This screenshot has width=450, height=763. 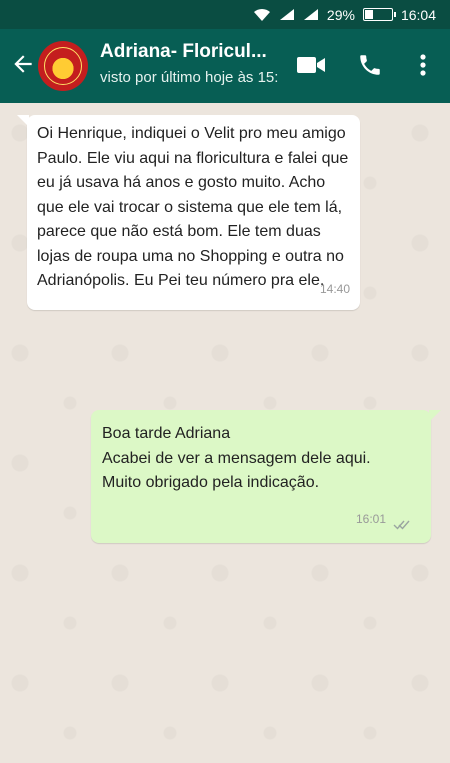 I want to click on message-time: 14:40, so click(x=334, y=289).